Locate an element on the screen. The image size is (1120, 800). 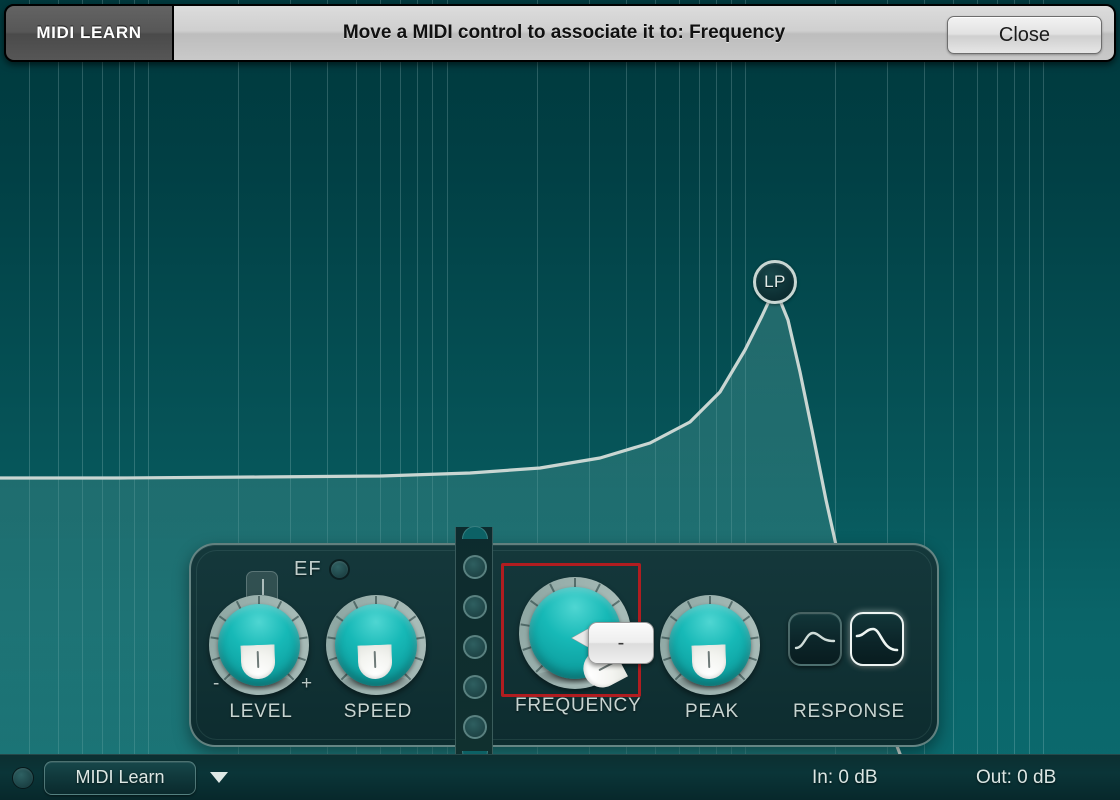
knob-level-dial is located at coordinates (259, 645).